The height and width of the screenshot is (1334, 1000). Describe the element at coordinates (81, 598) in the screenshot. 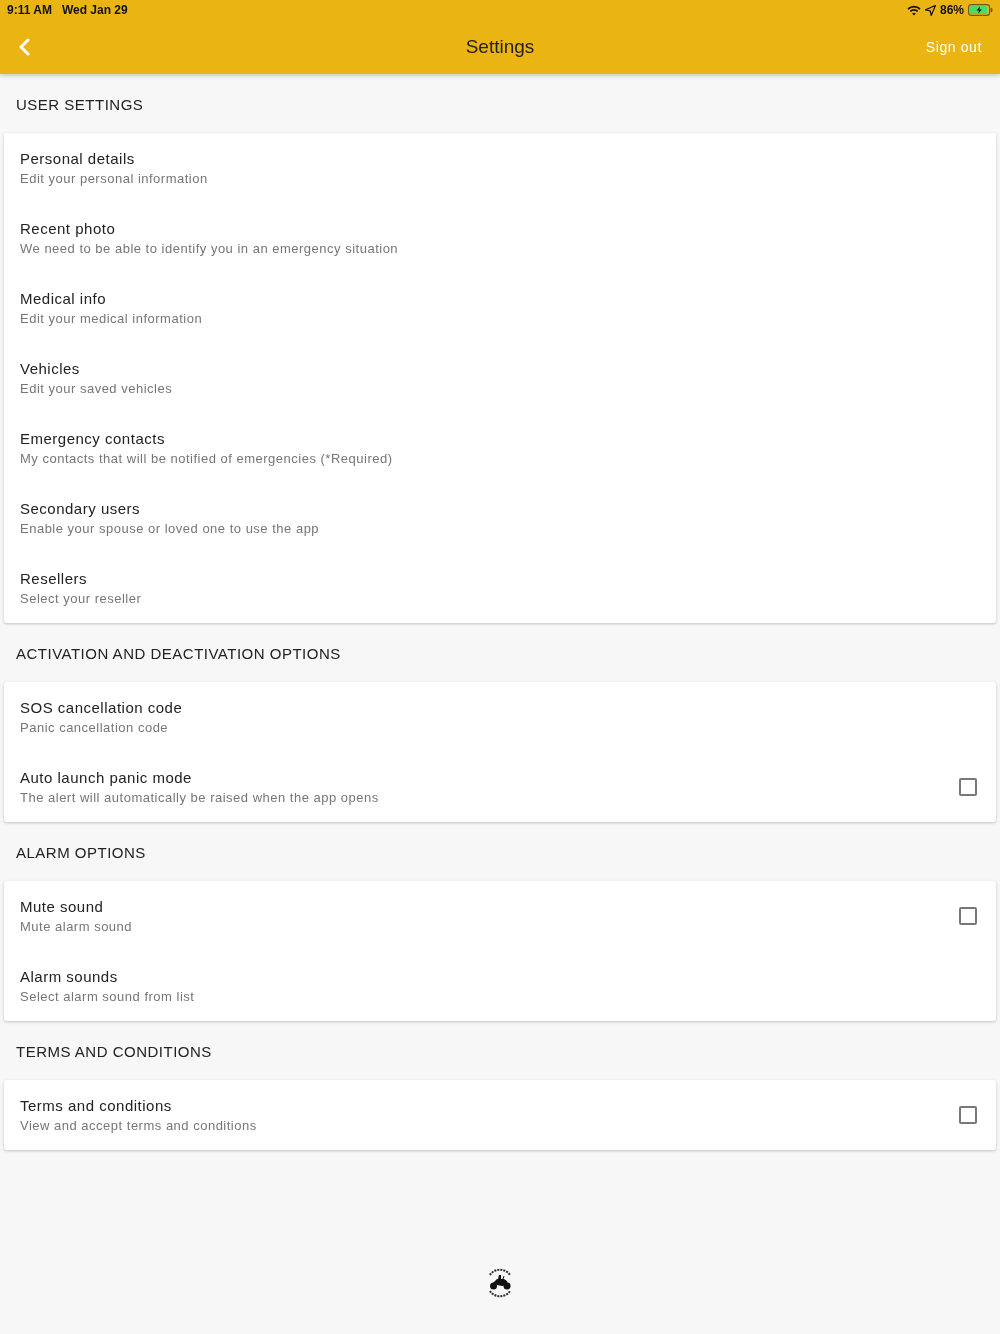

I see `item-subtitle: Select your reseller` at that location.